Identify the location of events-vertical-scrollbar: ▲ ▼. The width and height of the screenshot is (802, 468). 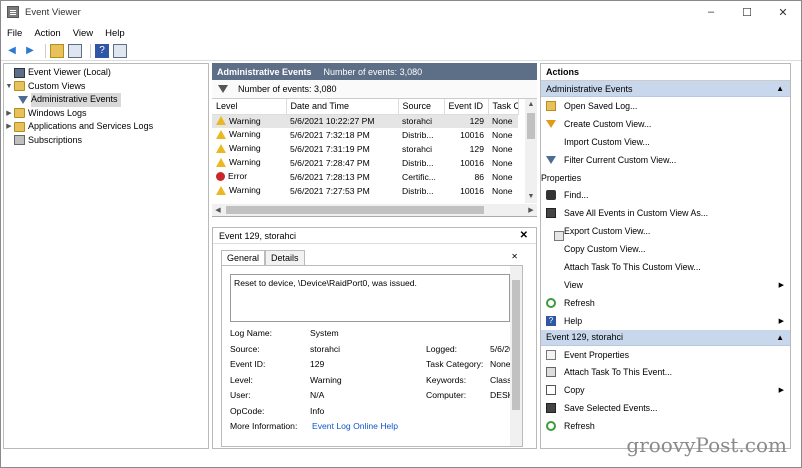
(531, 151).